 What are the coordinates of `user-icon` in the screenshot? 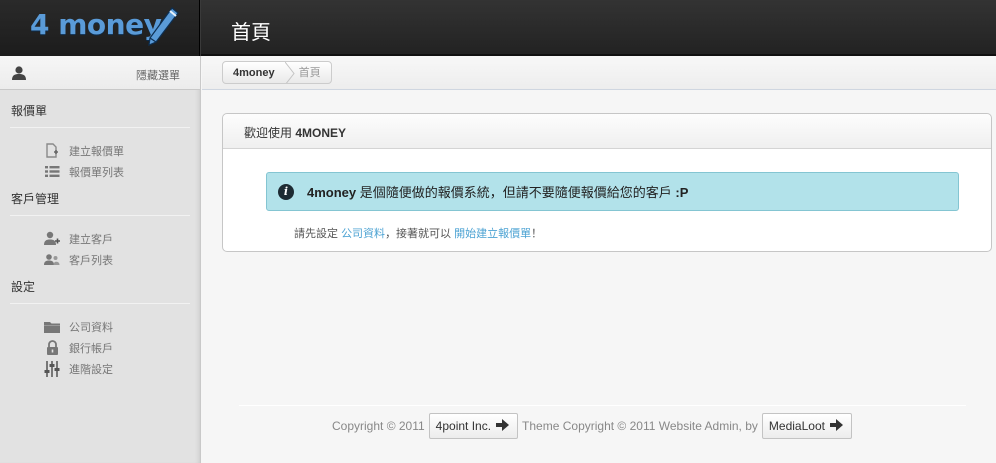 It's located at (19, 74).